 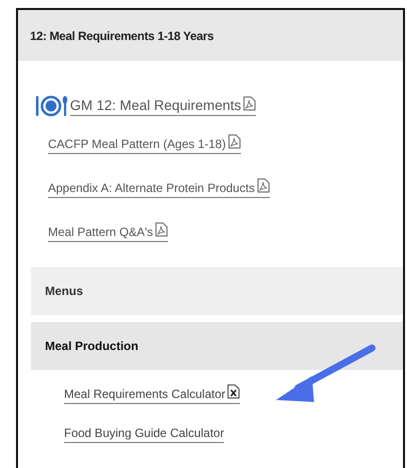 What do you see at coordinates (152, 394) in the screenshot?
I see `document-link: Meal Requirements Calculator` at bounding box center [152, 394].